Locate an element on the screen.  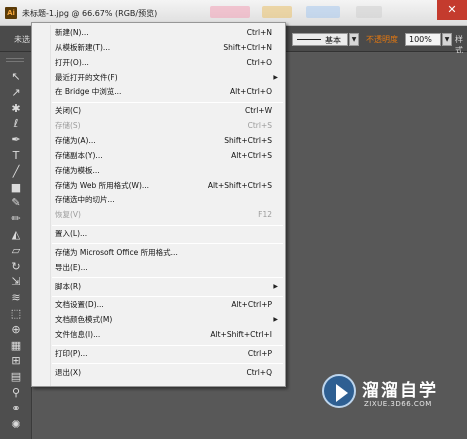
watermark: 溜溜自学 ZIXUE.3D66.COM is located at coordinates (381, 394).